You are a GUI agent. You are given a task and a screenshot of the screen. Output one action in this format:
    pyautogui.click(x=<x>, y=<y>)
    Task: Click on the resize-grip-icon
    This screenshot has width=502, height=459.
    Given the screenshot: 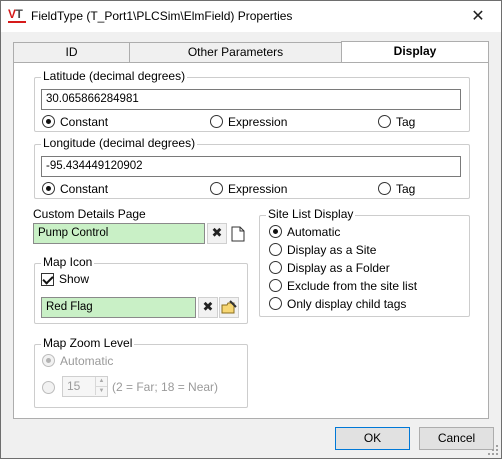 What is the action you would take?
    pyautogui.click(x=493, y=450)
    